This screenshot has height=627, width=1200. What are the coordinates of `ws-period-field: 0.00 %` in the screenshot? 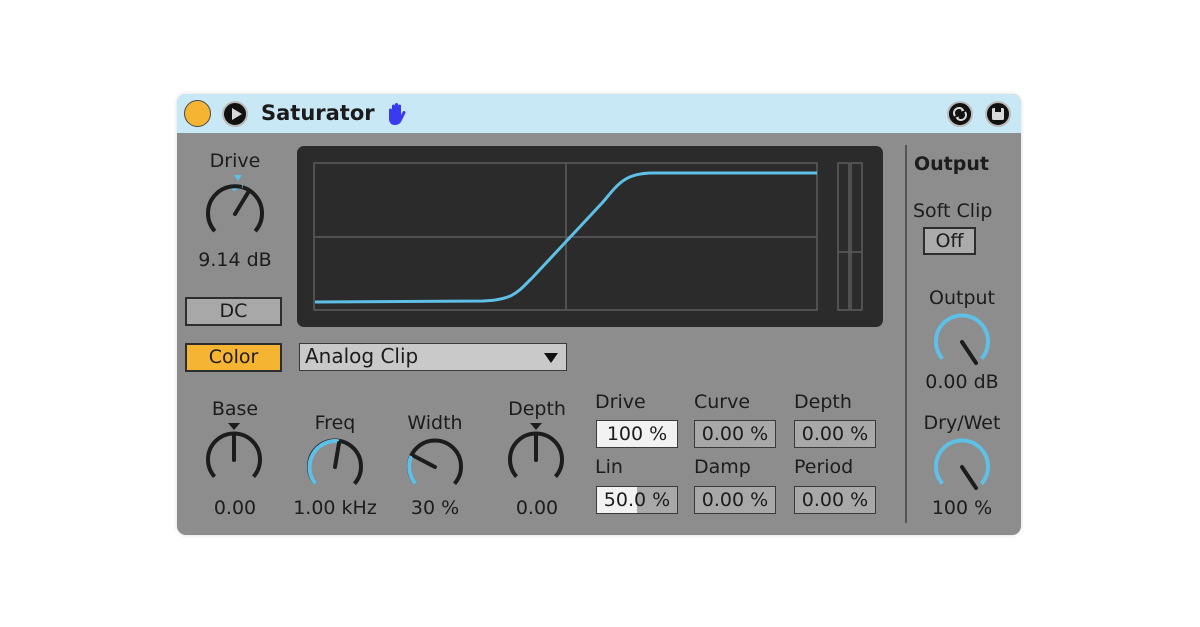 It's located at (835, 500).